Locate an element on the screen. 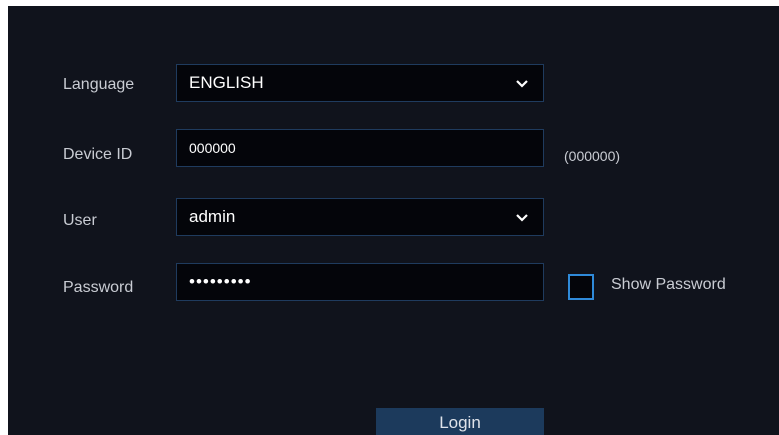 This screenshot has width=779, height=435. device-id-value: 000000 is located at coordinates (212, 148).